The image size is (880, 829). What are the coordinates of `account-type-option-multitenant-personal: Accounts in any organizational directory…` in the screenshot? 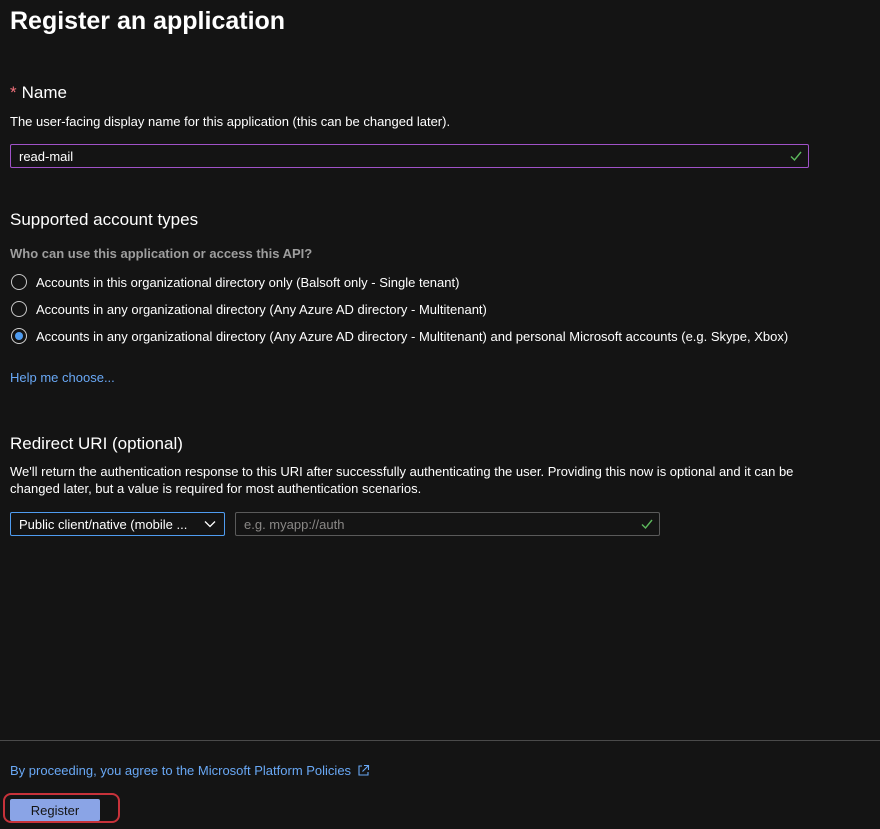 It's located at (399, 336).